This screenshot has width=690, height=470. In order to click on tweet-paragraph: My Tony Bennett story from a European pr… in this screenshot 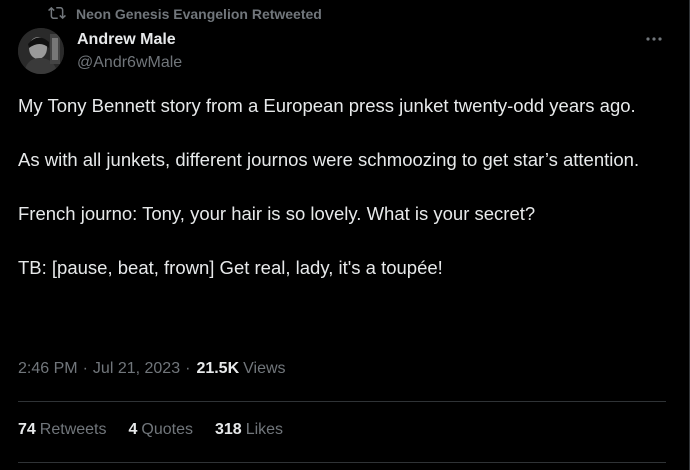, I will do `click(327, 105)`.